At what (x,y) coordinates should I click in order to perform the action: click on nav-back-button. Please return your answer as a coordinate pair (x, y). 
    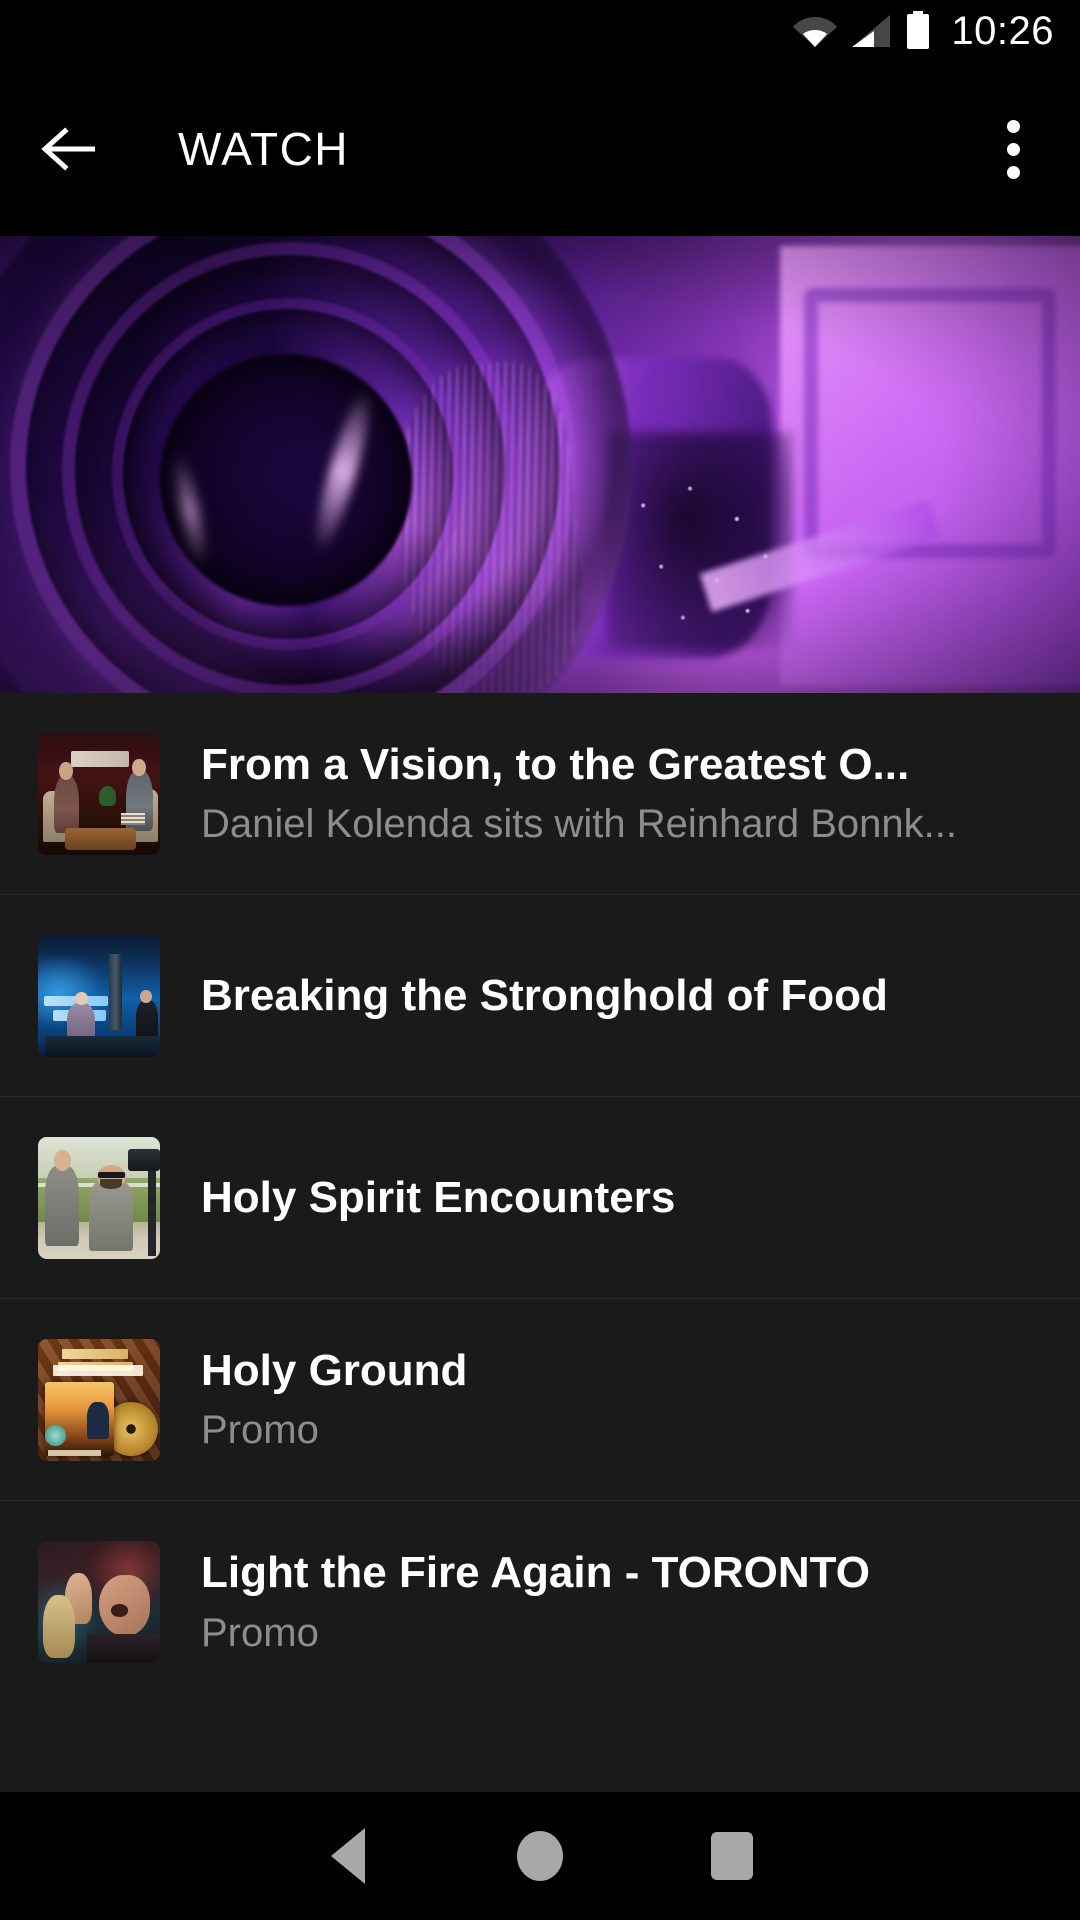
    Looking at the image, I should click on (348, 1856).